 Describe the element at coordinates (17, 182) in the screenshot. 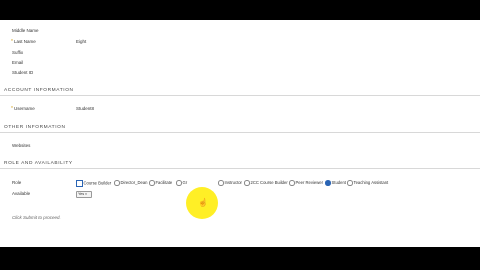

I see `role-label: Role` at that location.